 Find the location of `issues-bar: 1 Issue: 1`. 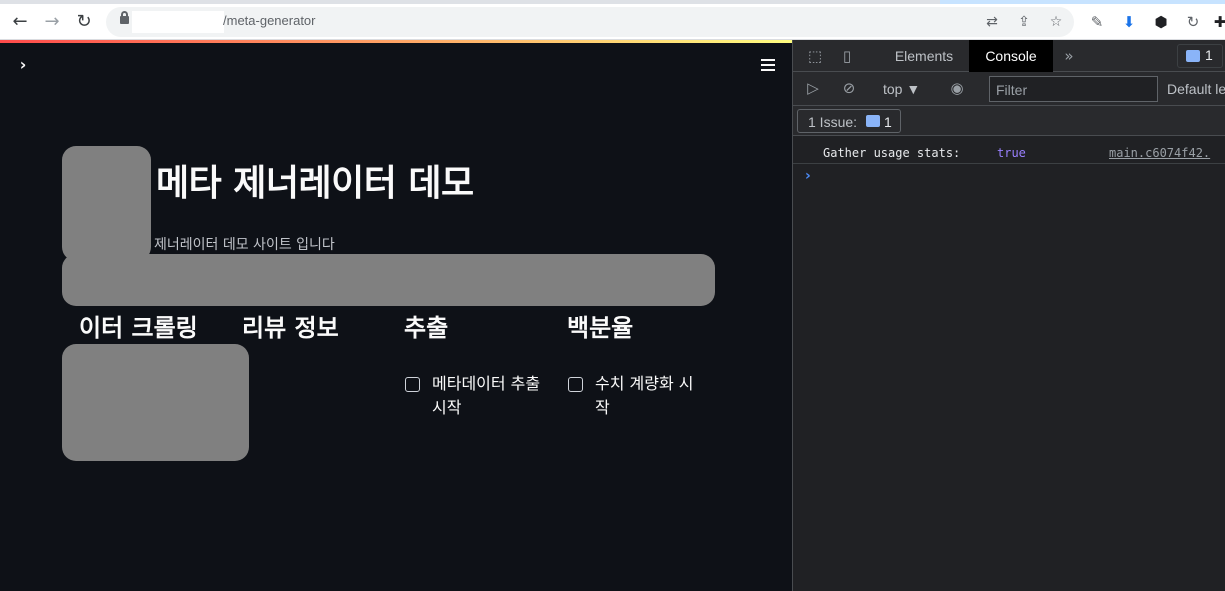

issues-bar: 1 Issue: 1 is located at coordinates (1009, 121).